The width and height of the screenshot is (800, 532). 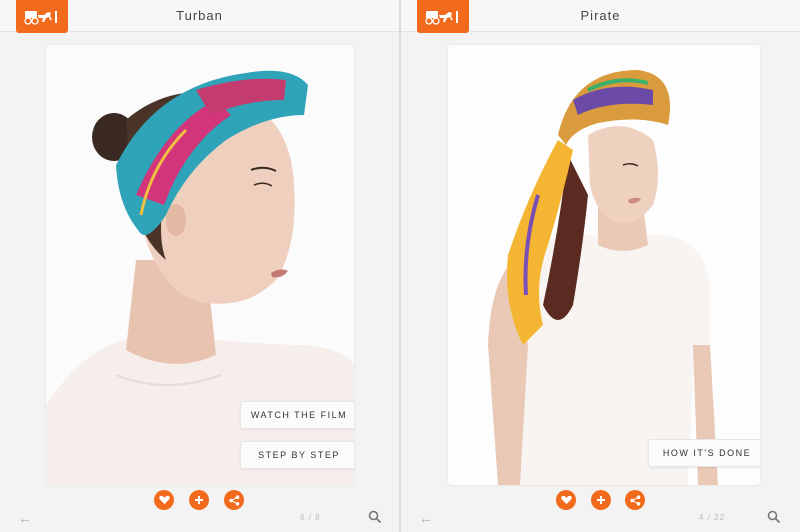 I want to click on page-indicator: 6 / 8, so click(x=310, y=517).